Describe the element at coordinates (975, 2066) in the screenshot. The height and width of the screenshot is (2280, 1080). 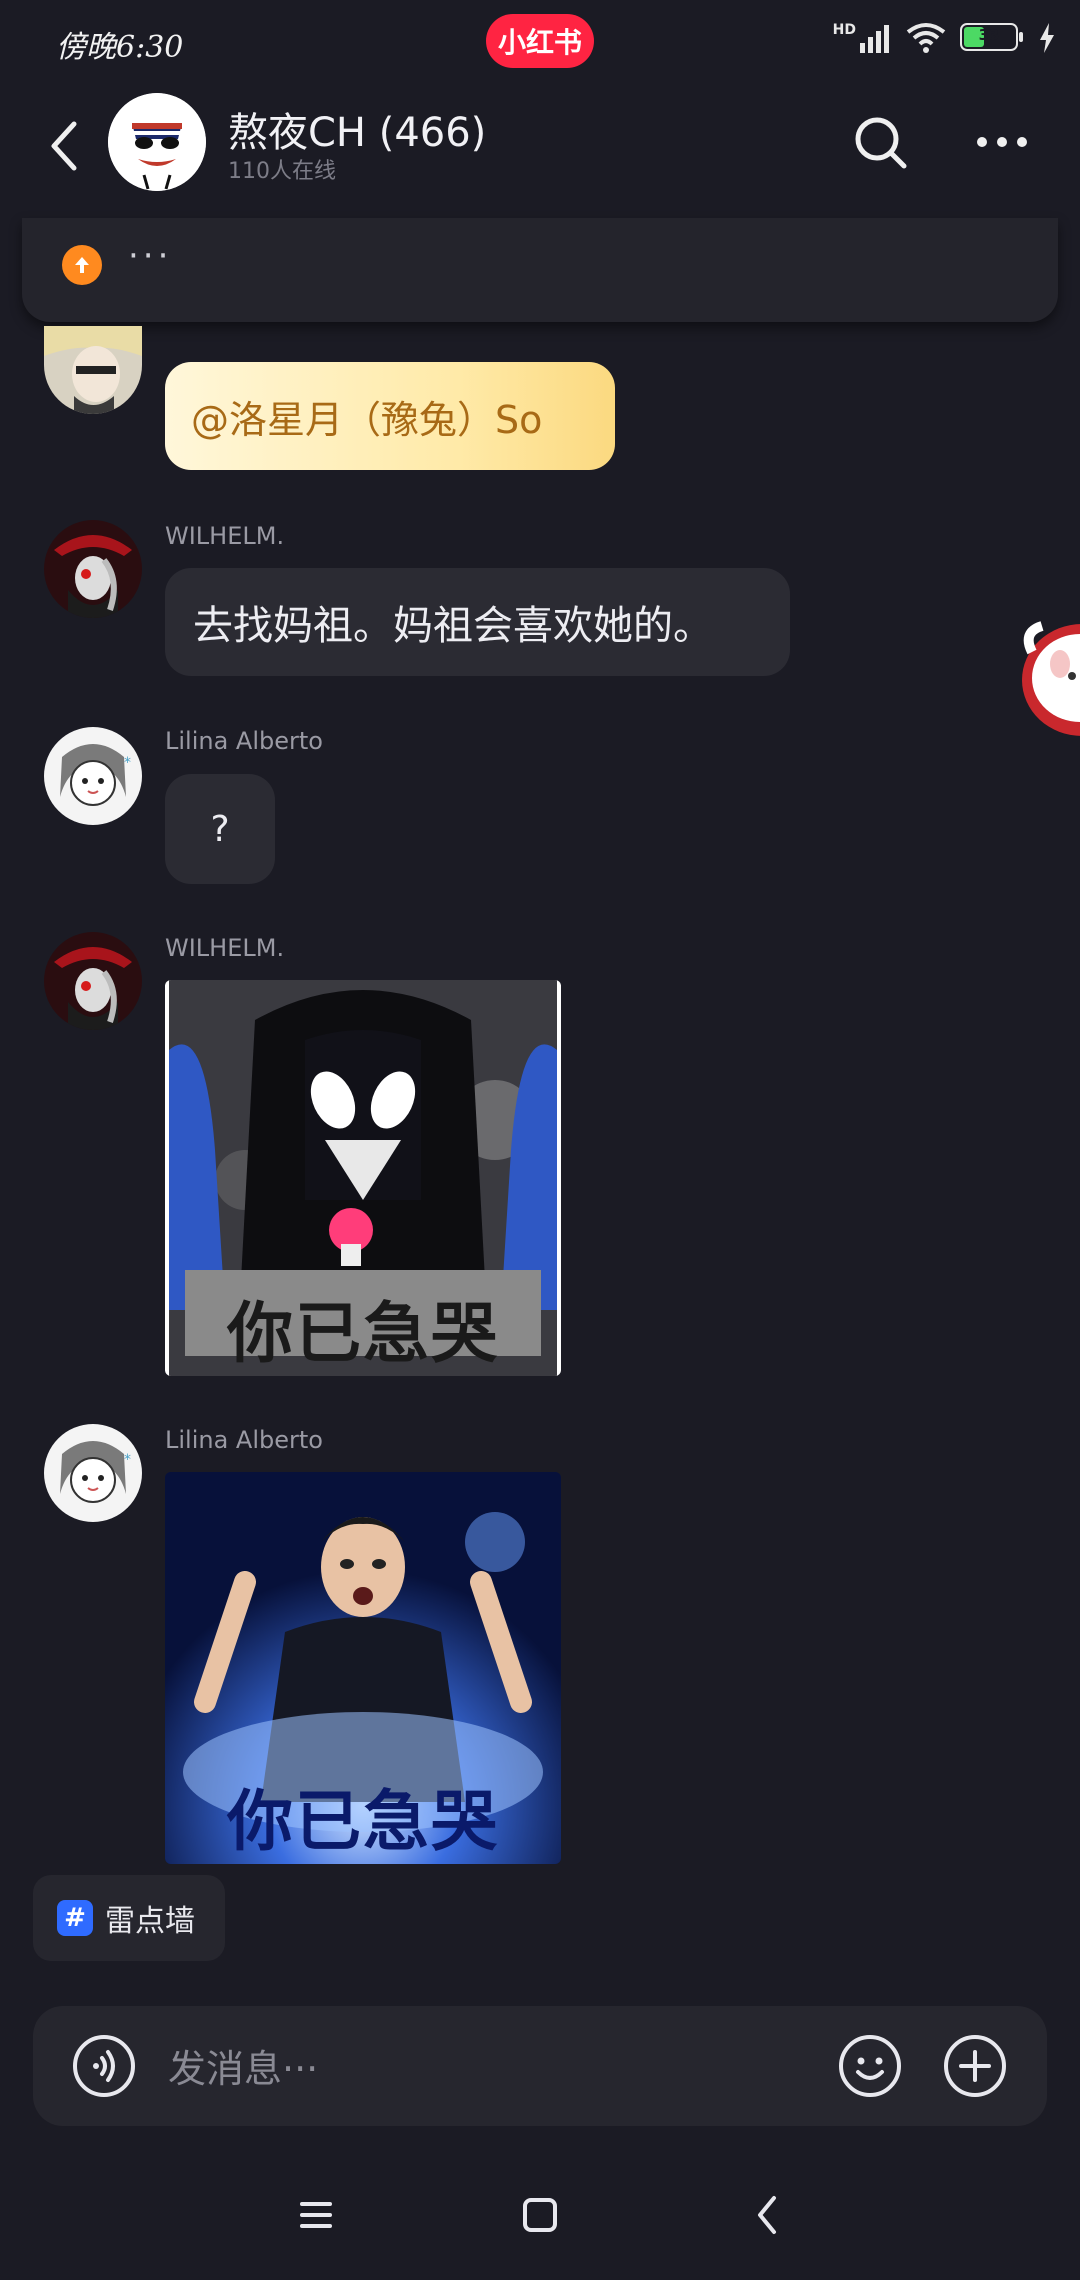
I see `plus-icon` at that location.